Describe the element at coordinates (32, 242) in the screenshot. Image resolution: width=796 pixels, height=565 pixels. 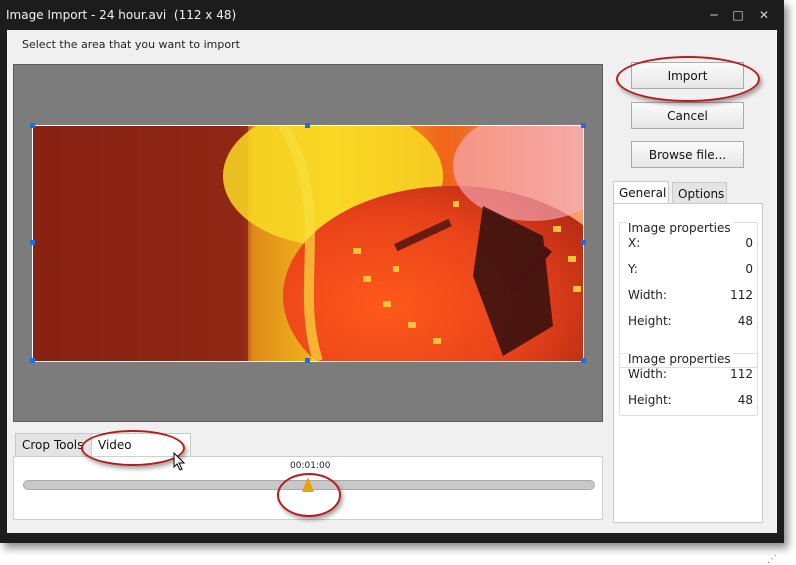
I see `crop-handle-middle-left` at that location.